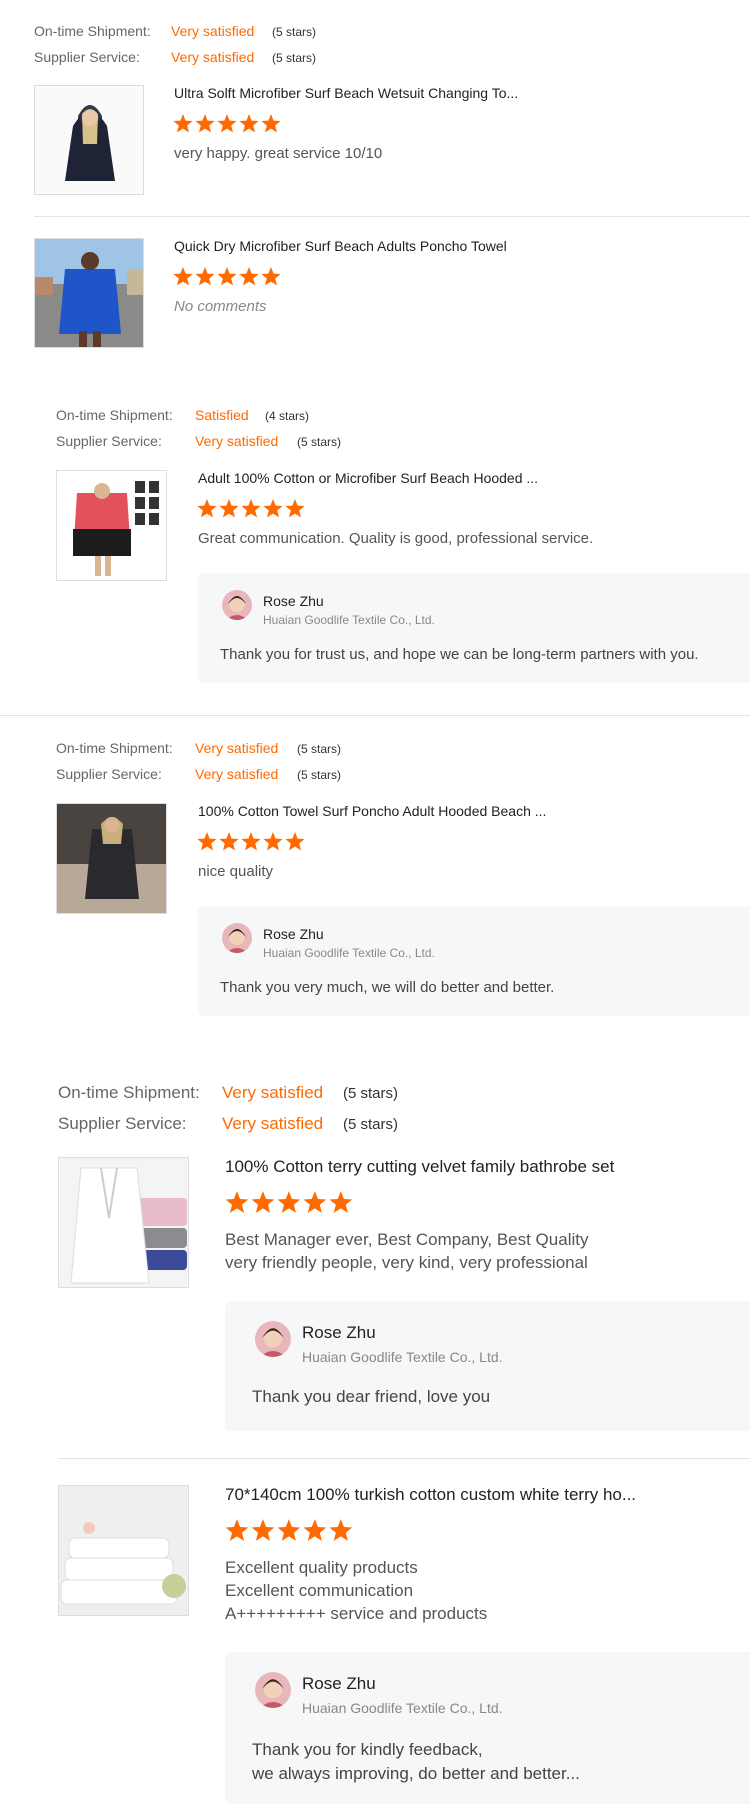 This screenshot has width=750, height=1815. Describe the element at coordinates (371, 1396) in the screenshot. I see `reply-text: Thank you dear friend, love you` at that location.